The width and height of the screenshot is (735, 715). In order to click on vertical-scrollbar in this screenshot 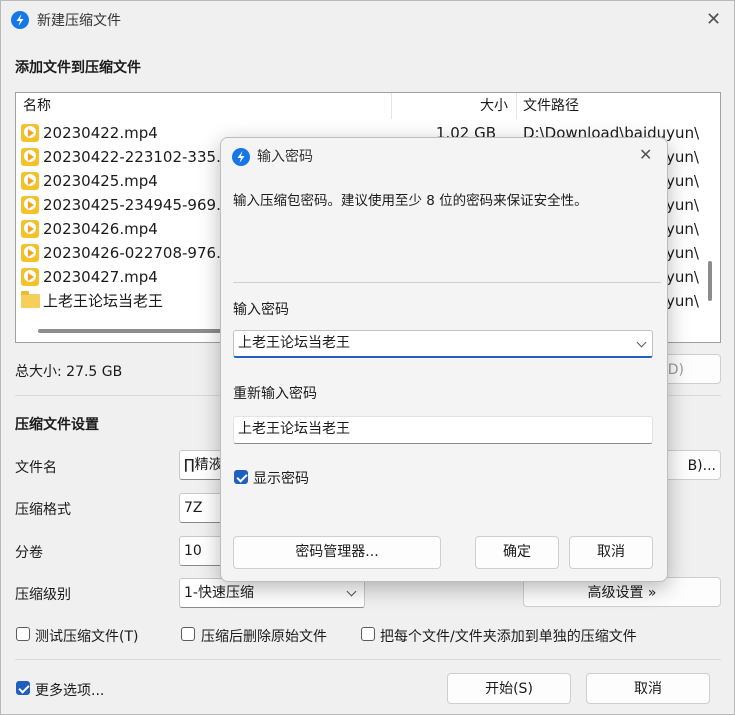, I will do `click(710, 281)`.